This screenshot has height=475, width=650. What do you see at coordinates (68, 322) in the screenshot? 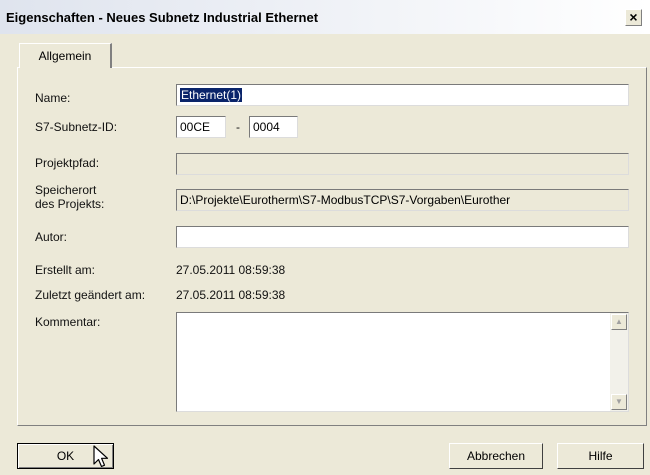
I see `comment-label: Kommentar:` at bounding box center [68, 322].